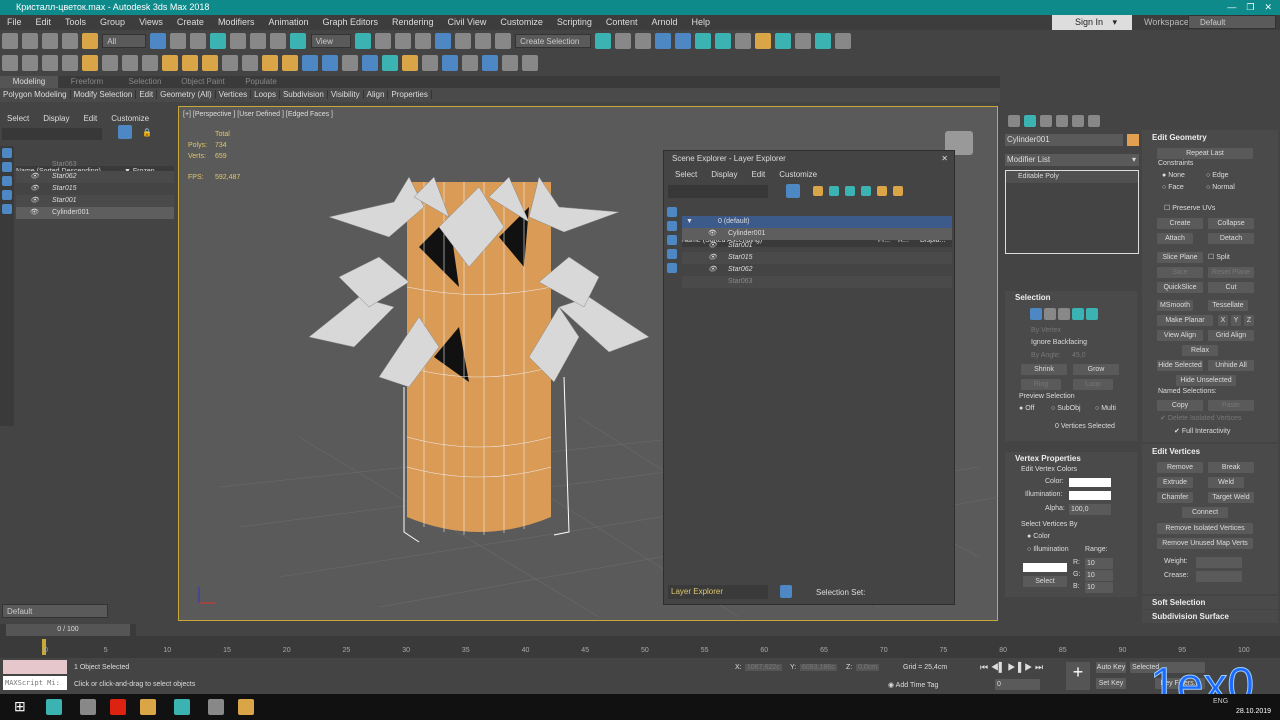 The width and height of the screenshot is (1280, 720). Describe the element at coordinates (1253, 711) in the screenshot. I see `clock-date: 28.10.2019` at that location.